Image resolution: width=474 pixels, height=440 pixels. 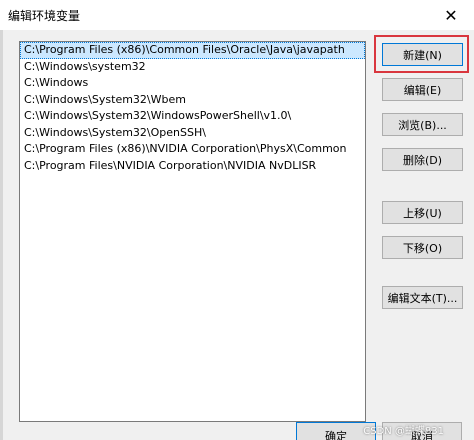 I want to click on move-up-button: 上移(U), so click(x=422, y=212).